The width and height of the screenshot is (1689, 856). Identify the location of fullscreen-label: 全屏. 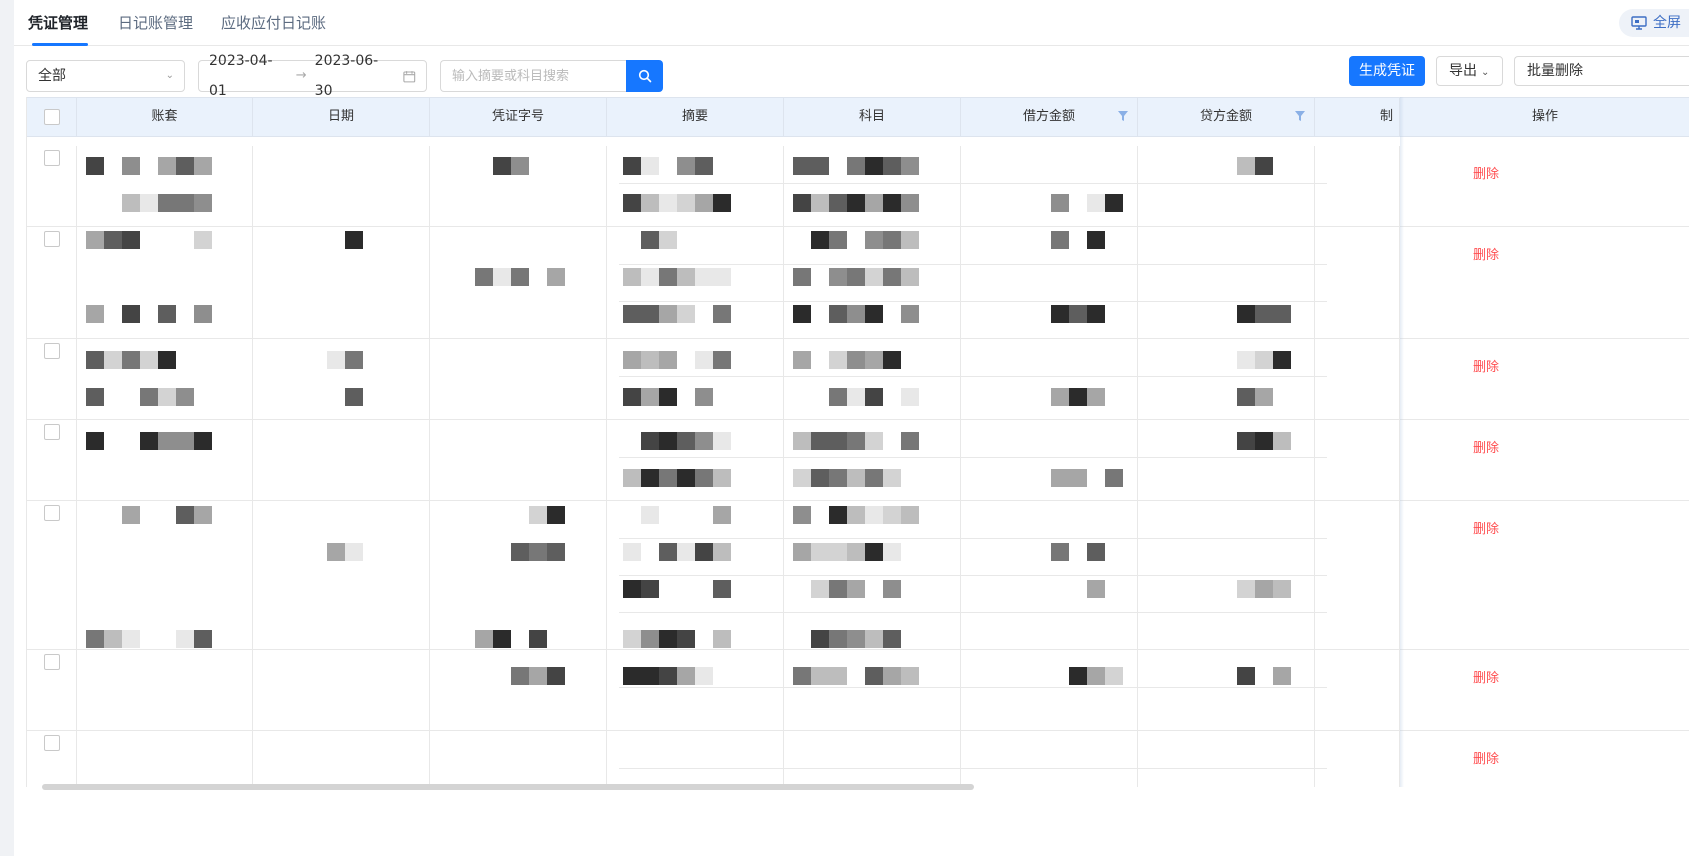
(1667, 23).